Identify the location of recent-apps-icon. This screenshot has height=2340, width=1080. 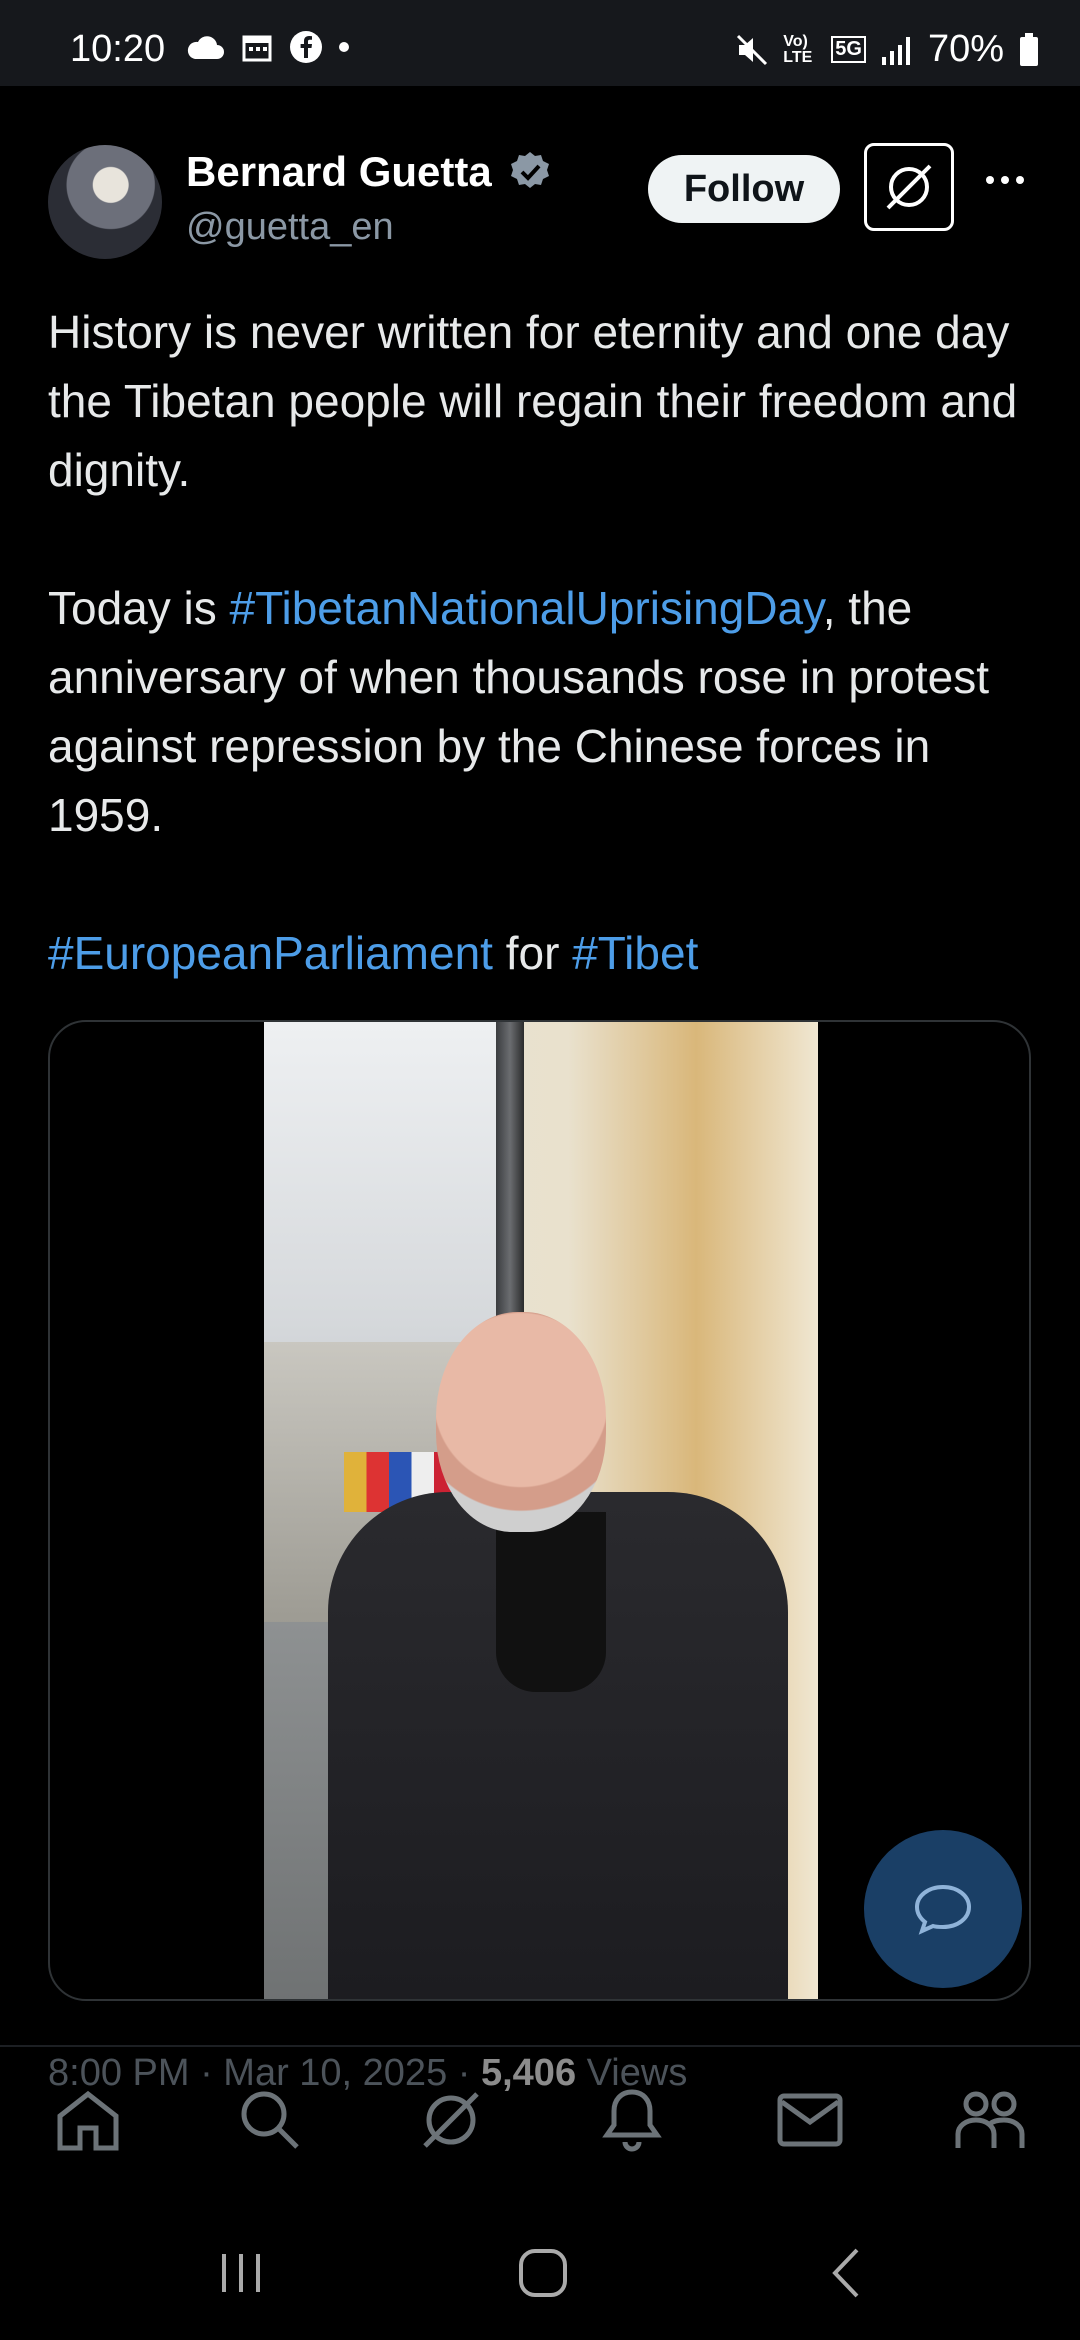
(241, 2273).